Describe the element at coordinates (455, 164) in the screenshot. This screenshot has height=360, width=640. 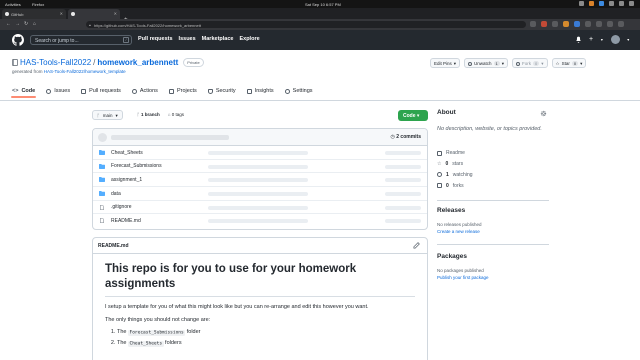
I see `stars-link: ☆ 0 stars` at that location.